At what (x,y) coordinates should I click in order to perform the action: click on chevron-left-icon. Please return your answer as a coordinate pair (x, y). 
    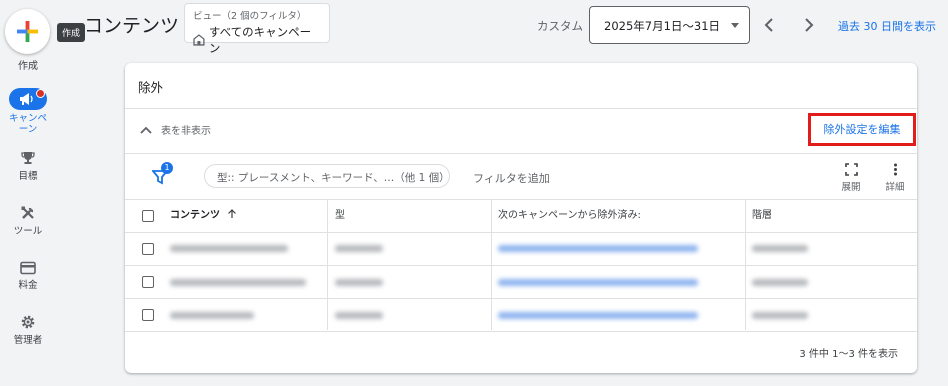
    Looking at the image, I should click on (770, 25).